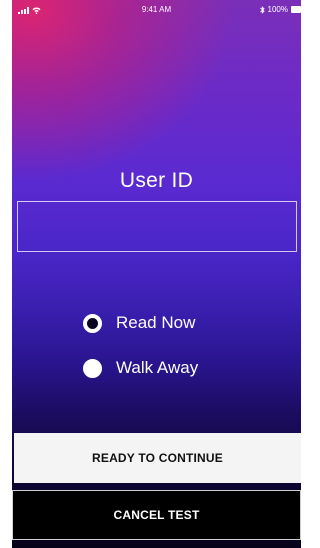 The height and width of the screenshot is (548, 320). Describe the element at coordinates (156, 515) in the screenshot. I see `cancel-test-button: CANCEL TEST` at that location.